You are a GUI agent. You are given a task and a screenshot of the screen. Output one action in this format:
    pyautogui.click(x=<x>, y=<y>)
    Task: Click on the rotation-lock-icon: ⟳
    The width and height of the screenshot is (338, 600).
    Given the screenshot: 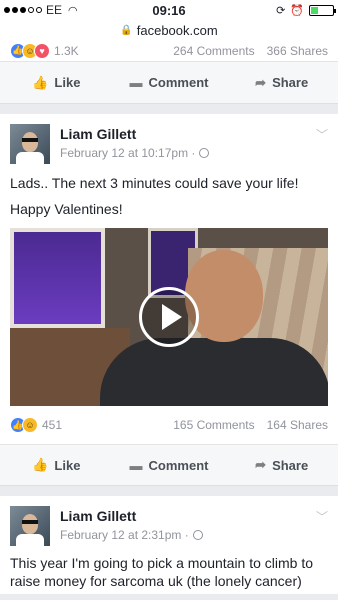 What is the action you would take?
    pyautogui.click(x=281, y=10)
    